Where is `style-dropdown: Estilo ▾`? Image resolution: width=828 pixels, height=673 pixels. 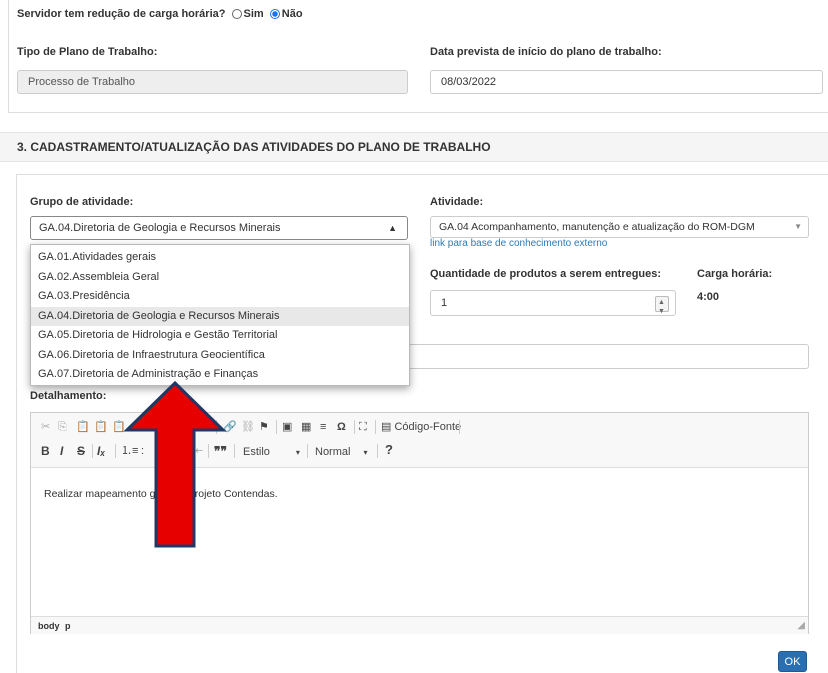
style-dropdown: Estilo ▾ is located at coordinates (271, 452).